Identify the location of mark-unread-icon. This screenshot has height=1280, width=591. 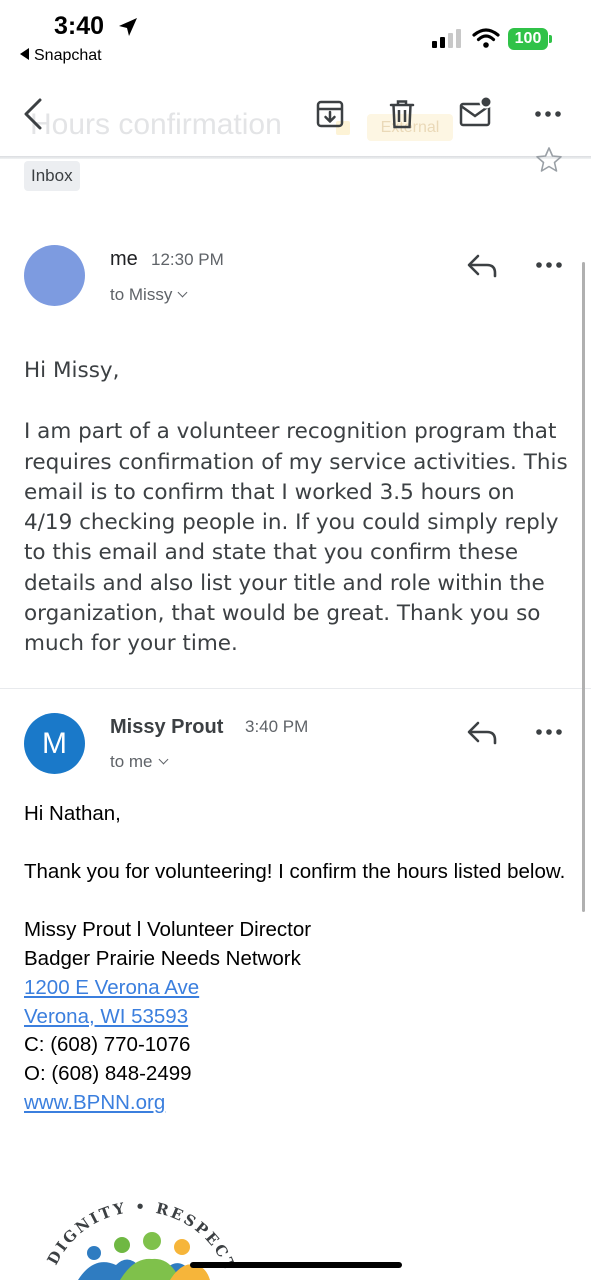
(476, 111).